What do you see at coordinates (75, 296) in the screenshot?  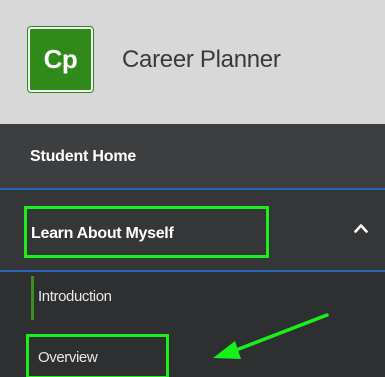 I see `subnav-item-label: Introduction` at bounding box center [75, 296].